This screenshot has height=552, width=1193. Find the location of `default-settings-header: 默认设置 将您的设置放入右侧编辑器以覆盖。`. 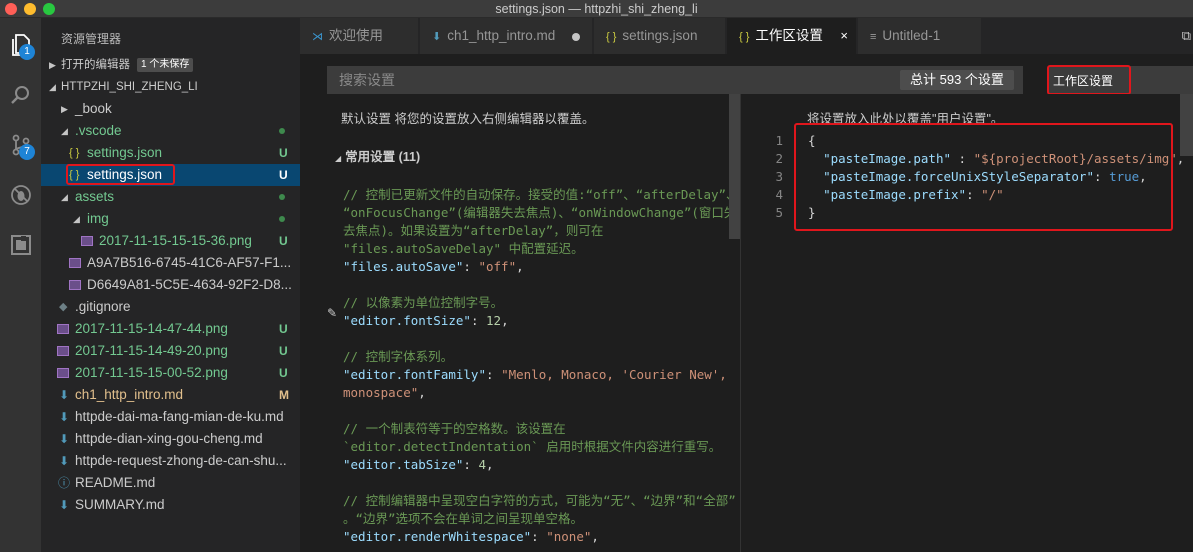

default-settings-header: 默认设置 将您的设置放入右侧编辑器以覆盖。 is located at coordinates (468, 119).